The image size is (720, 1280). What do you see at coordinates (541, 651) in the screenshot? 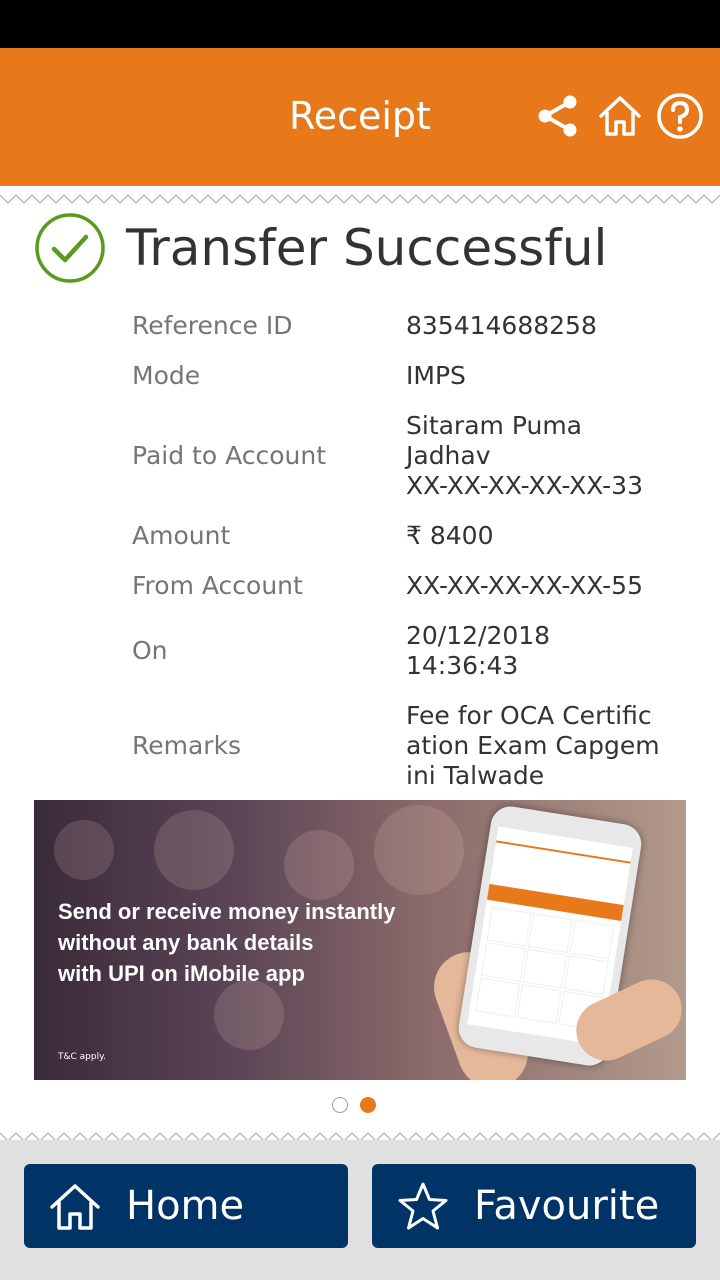
I see `detail-value: 20/12/2018 14:36:43` at bounding box center [541, 651].